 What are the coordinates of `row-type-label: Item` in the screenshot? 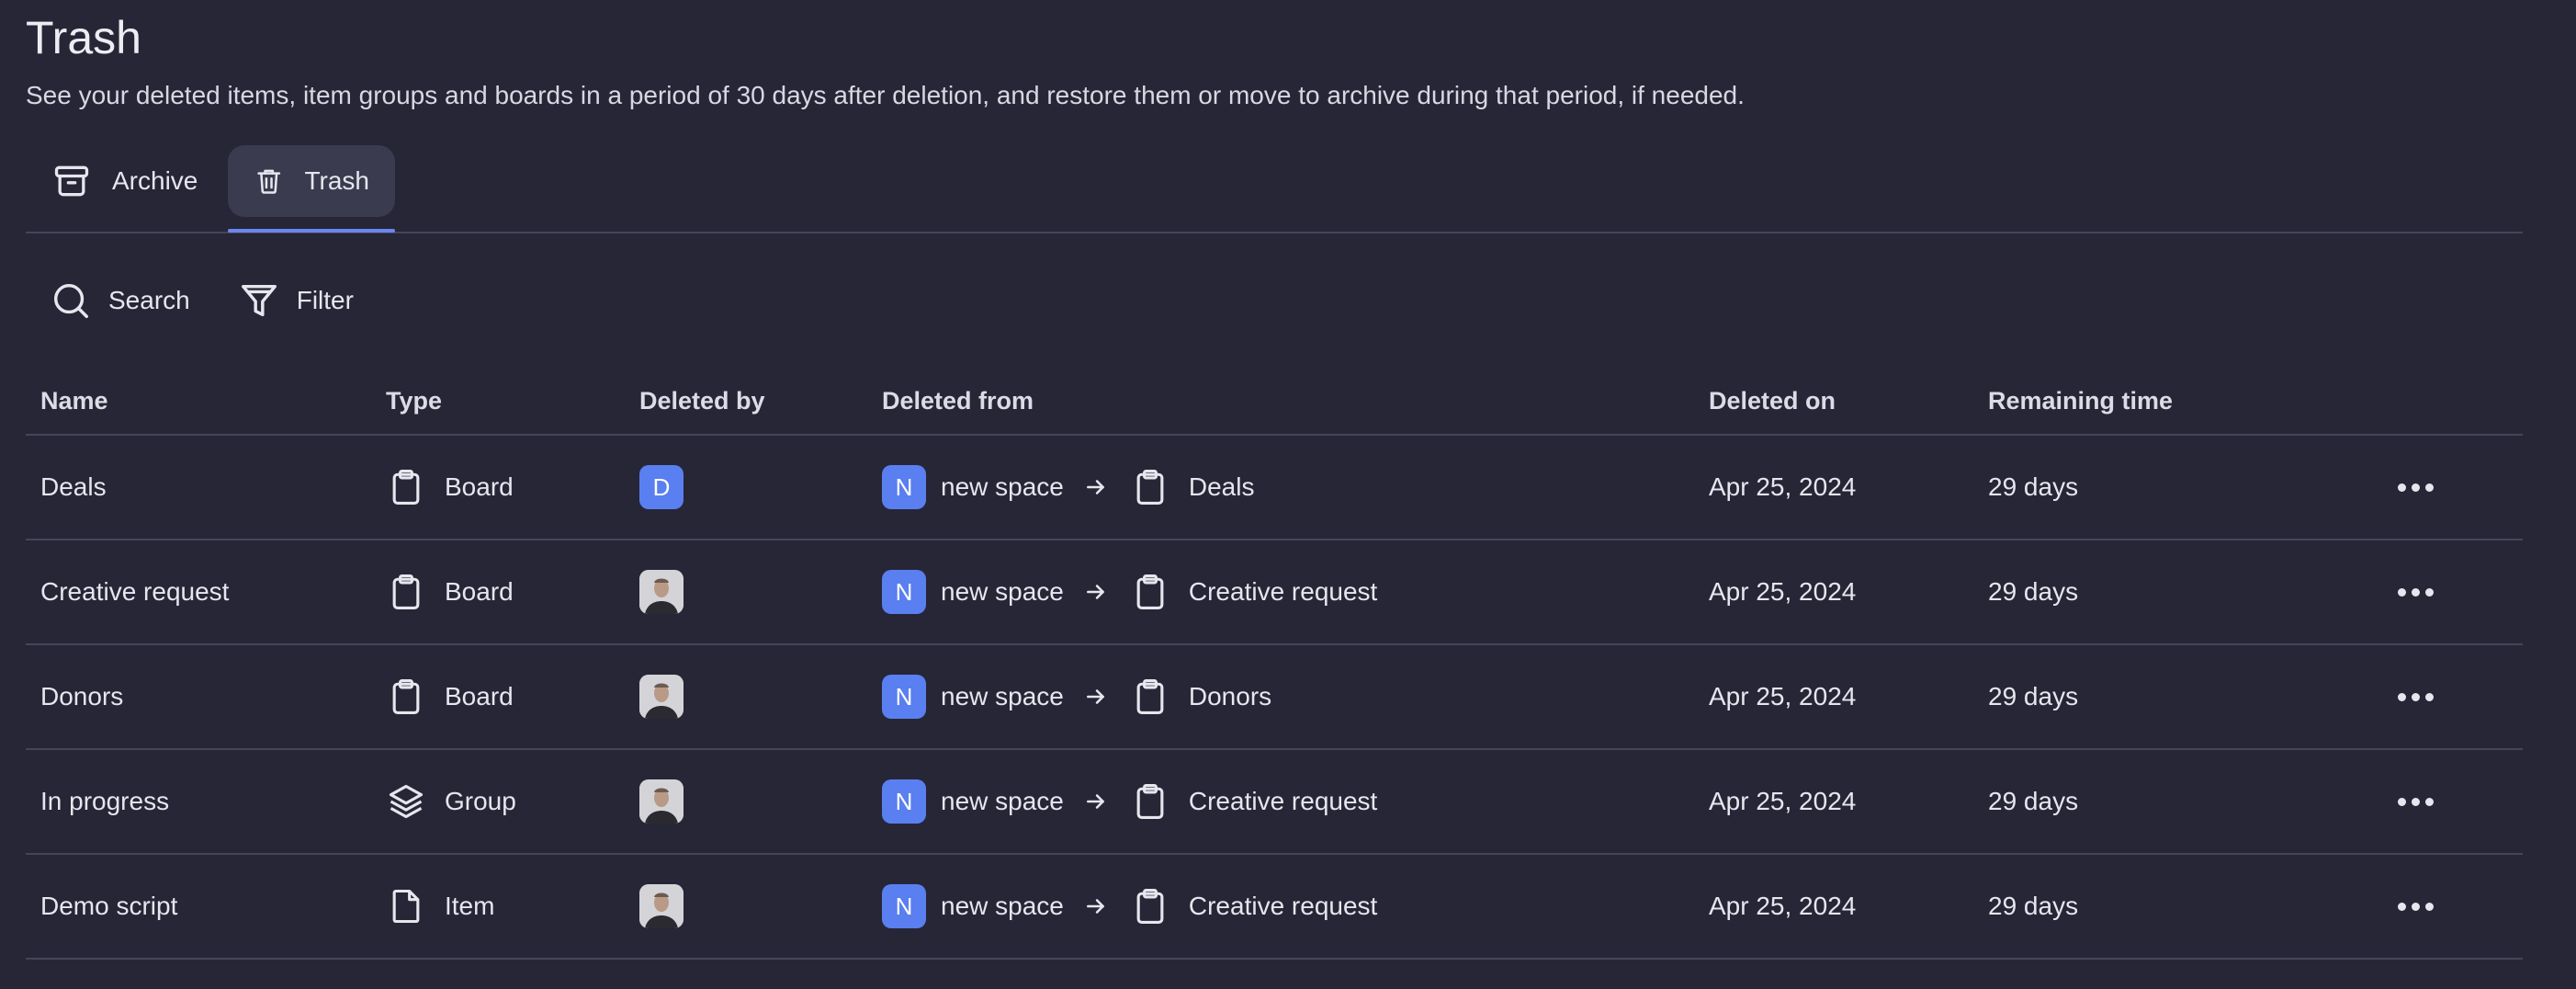 It's located at (470, 906).